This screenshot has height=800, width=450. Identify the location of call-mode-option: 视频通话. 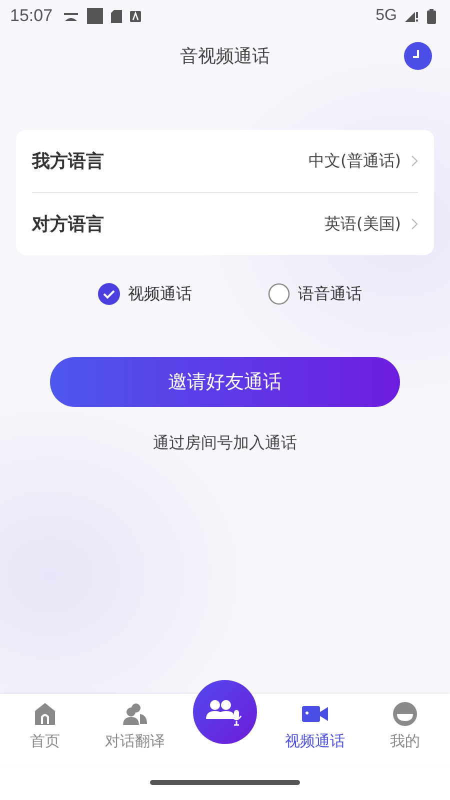
(145, 294).